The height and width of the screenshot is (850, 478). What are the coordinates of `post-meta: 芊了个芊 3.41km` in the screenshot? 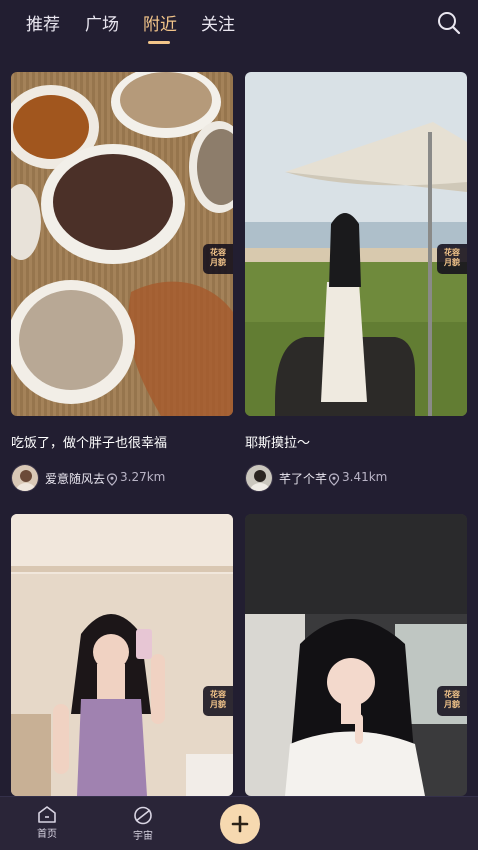 It's located at (356, 479).